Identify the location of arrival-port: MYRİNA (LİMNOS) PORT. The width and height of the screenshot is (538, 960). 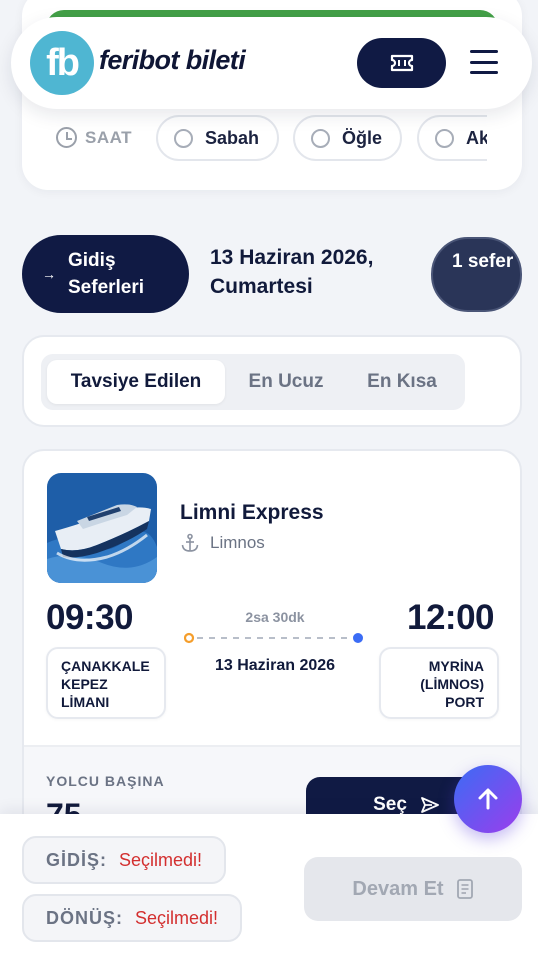
(439, 683).